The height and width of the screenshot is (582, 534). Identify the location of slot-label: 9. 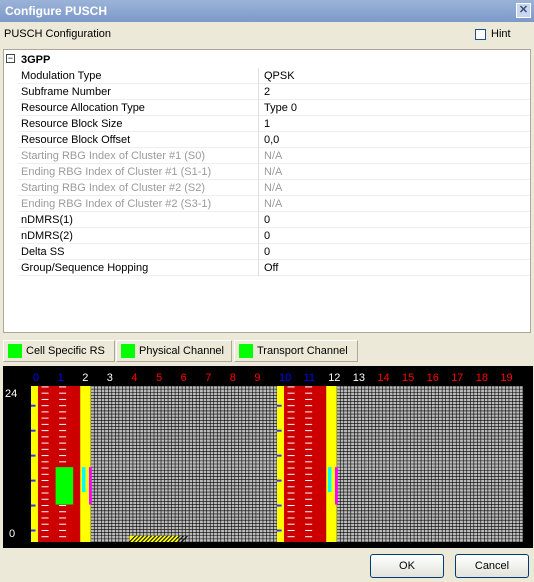
(257, 378).